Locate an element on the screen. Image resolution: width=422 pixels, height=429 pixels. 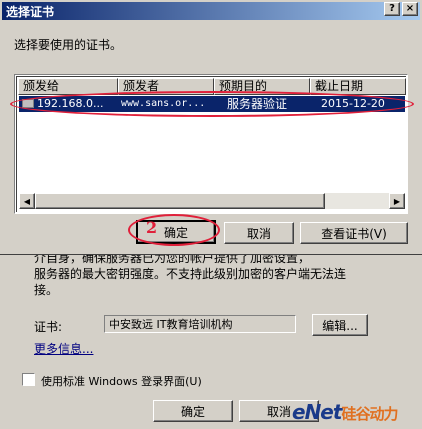
desc-line-3: 接。 is located at coordinates (46, 290).